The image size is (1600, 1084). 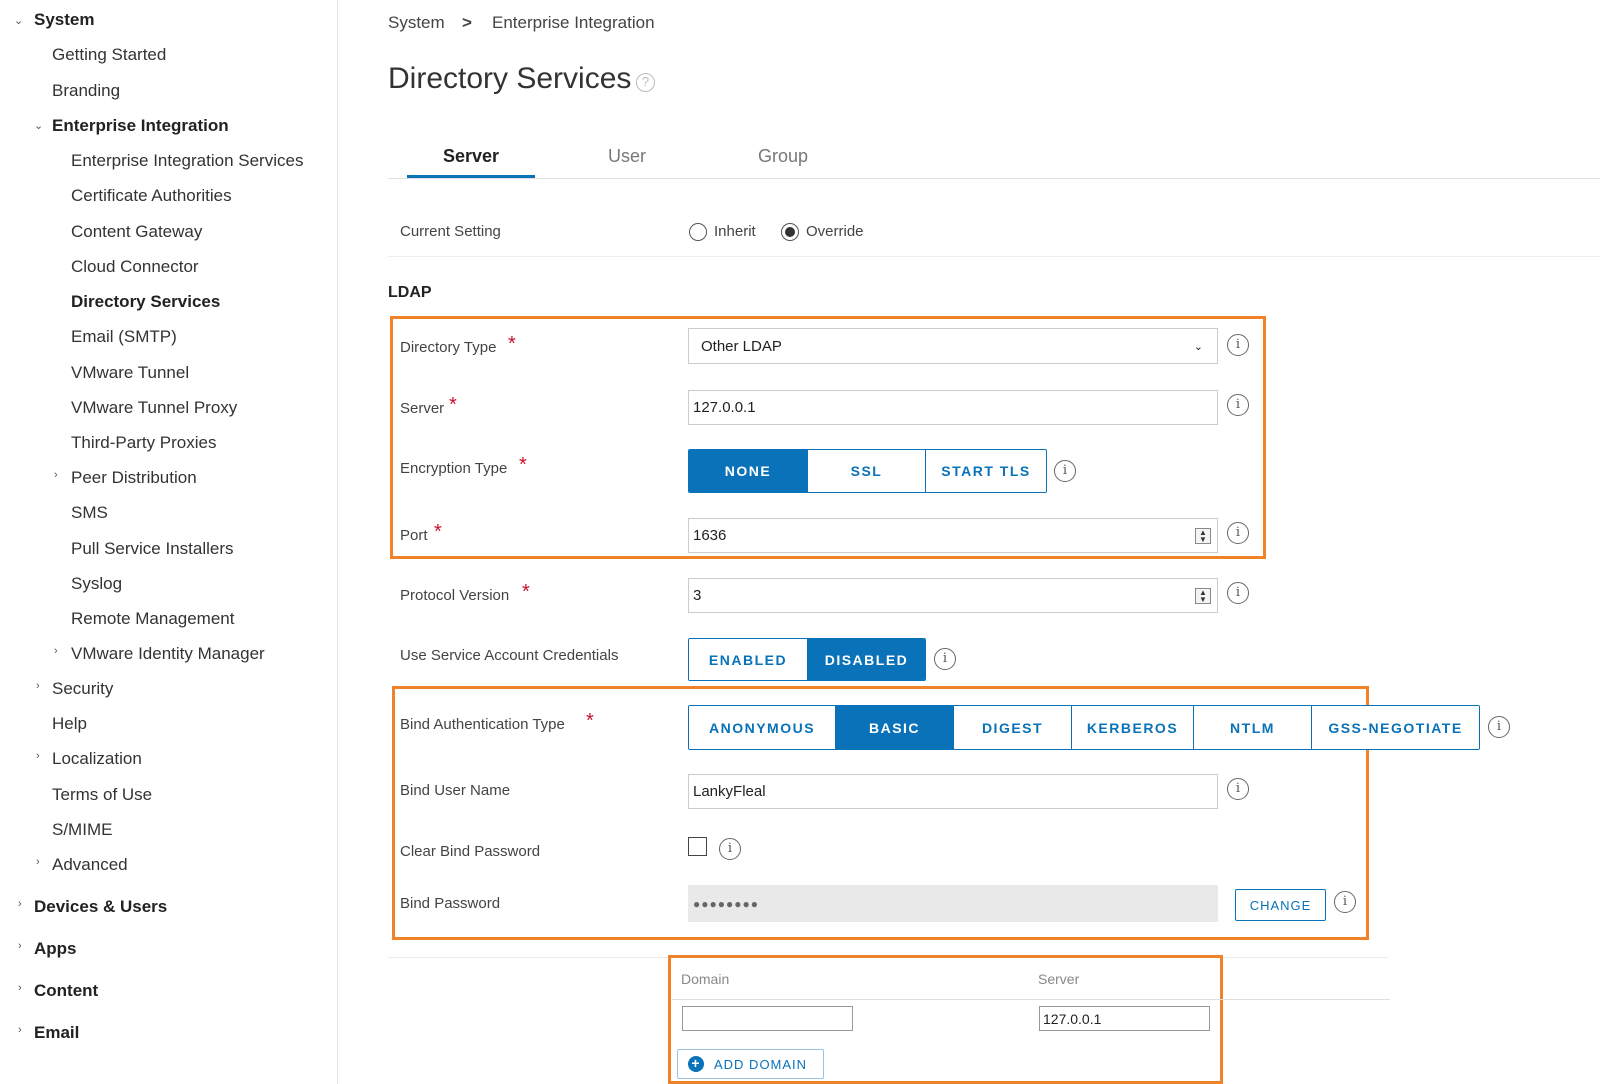 I want to click on sidebar-item-localization: Localization, so click(x=97, y=759).